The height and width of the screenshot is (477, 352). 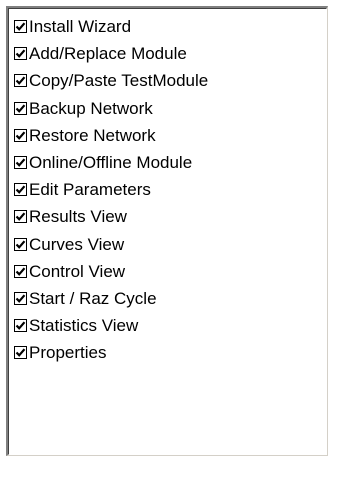 I want to click on list-item-curves-view: Curves View, so click(x=170, y=244).